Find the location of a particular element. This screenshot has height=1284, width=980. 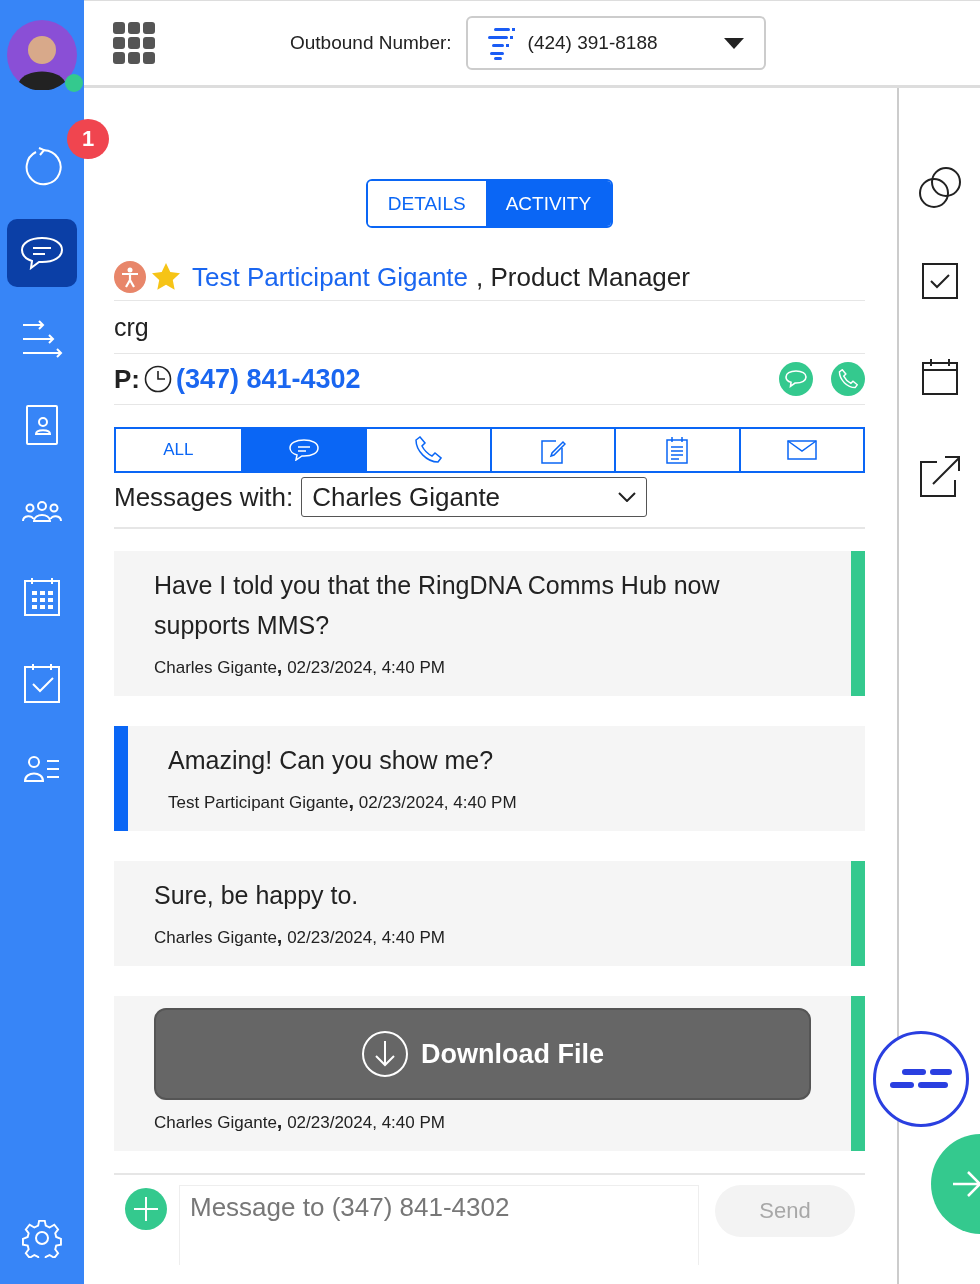

outbound-number-label: Outbound Number: is located at coordinates (371, 43).